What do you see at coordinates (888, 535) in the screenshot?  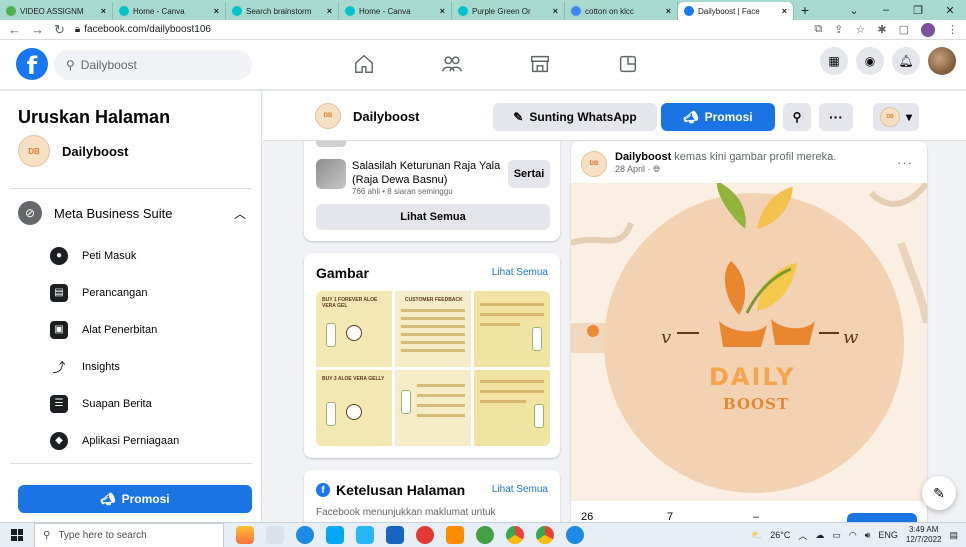 I see `language: ENG` at bounding box center [888, 535].